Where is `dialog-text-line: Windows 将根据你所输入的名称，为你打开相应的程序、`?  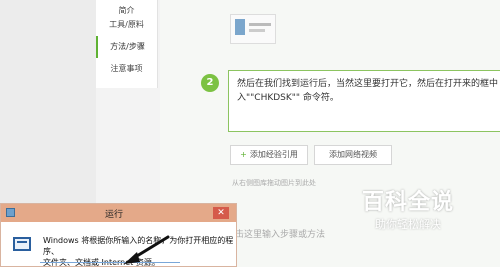
dialog-text-line: Windows 将根据你所输入的名称，为你打开相应的程序、 is located at coordinates (138, 246).